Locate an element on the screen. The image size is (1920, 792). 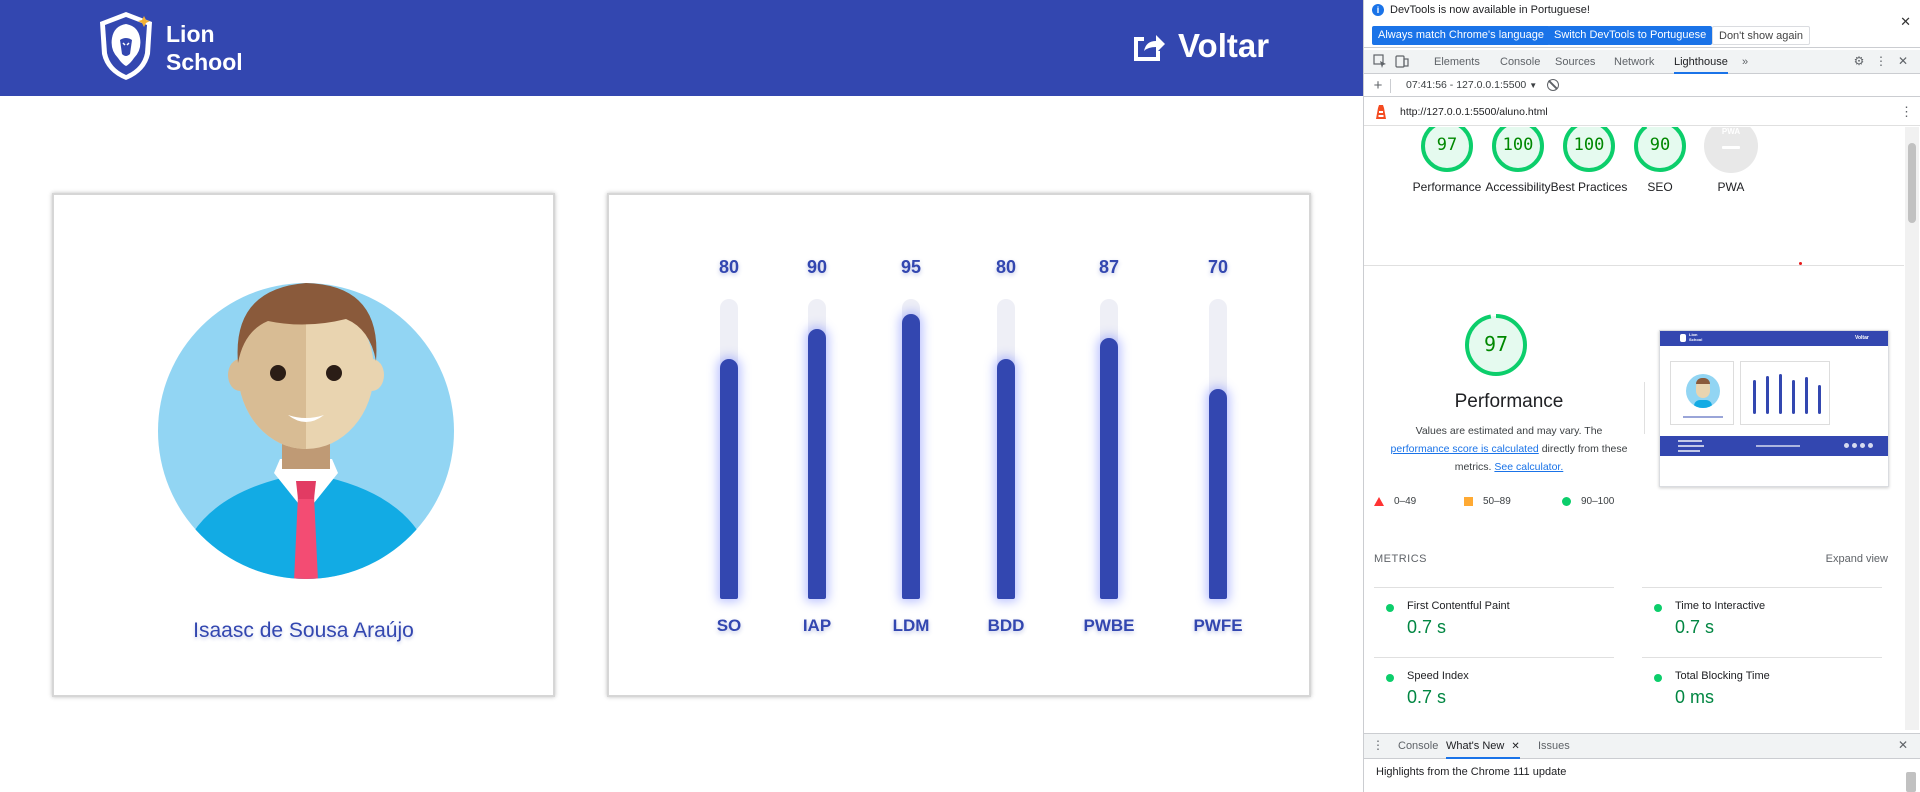
grade-subject: LDM is located at coordinates (911, 625).